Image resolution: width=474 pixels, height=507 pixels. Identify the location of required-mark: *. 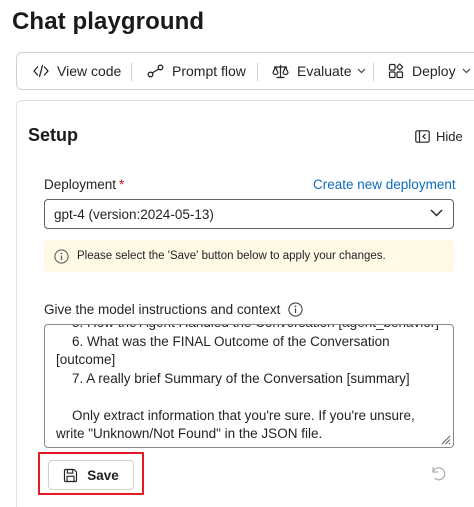
(122, 184).